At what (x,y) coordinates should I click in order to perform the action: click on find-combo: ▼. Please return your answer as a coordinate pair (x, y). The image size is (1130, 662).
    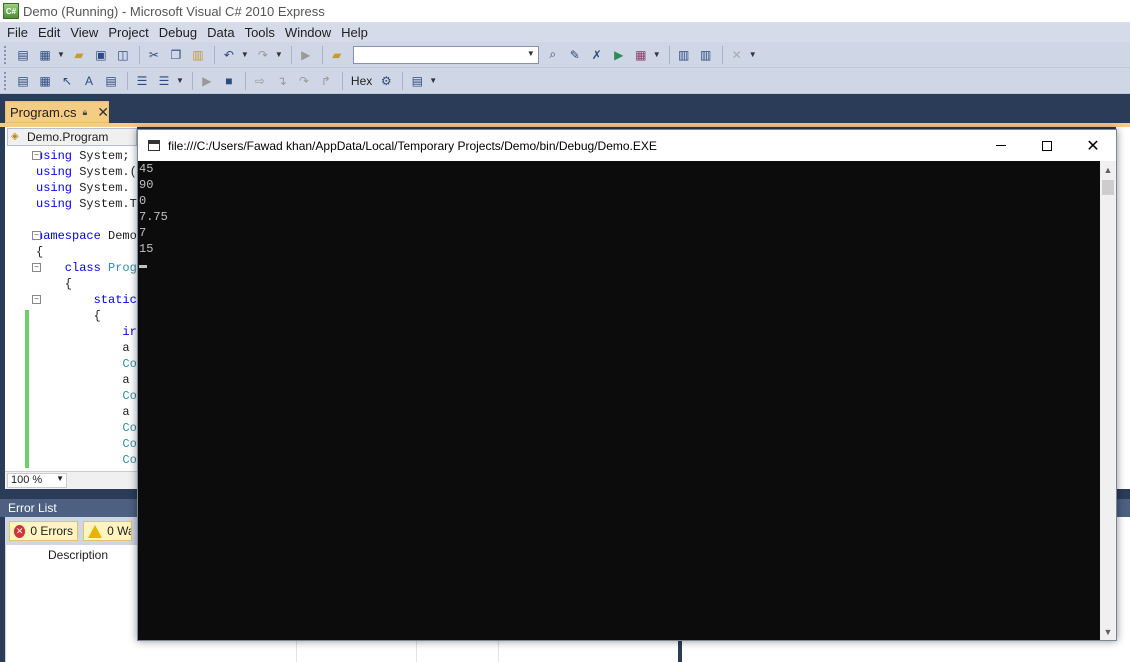
    Looking at the image, I should click on (445, 54).